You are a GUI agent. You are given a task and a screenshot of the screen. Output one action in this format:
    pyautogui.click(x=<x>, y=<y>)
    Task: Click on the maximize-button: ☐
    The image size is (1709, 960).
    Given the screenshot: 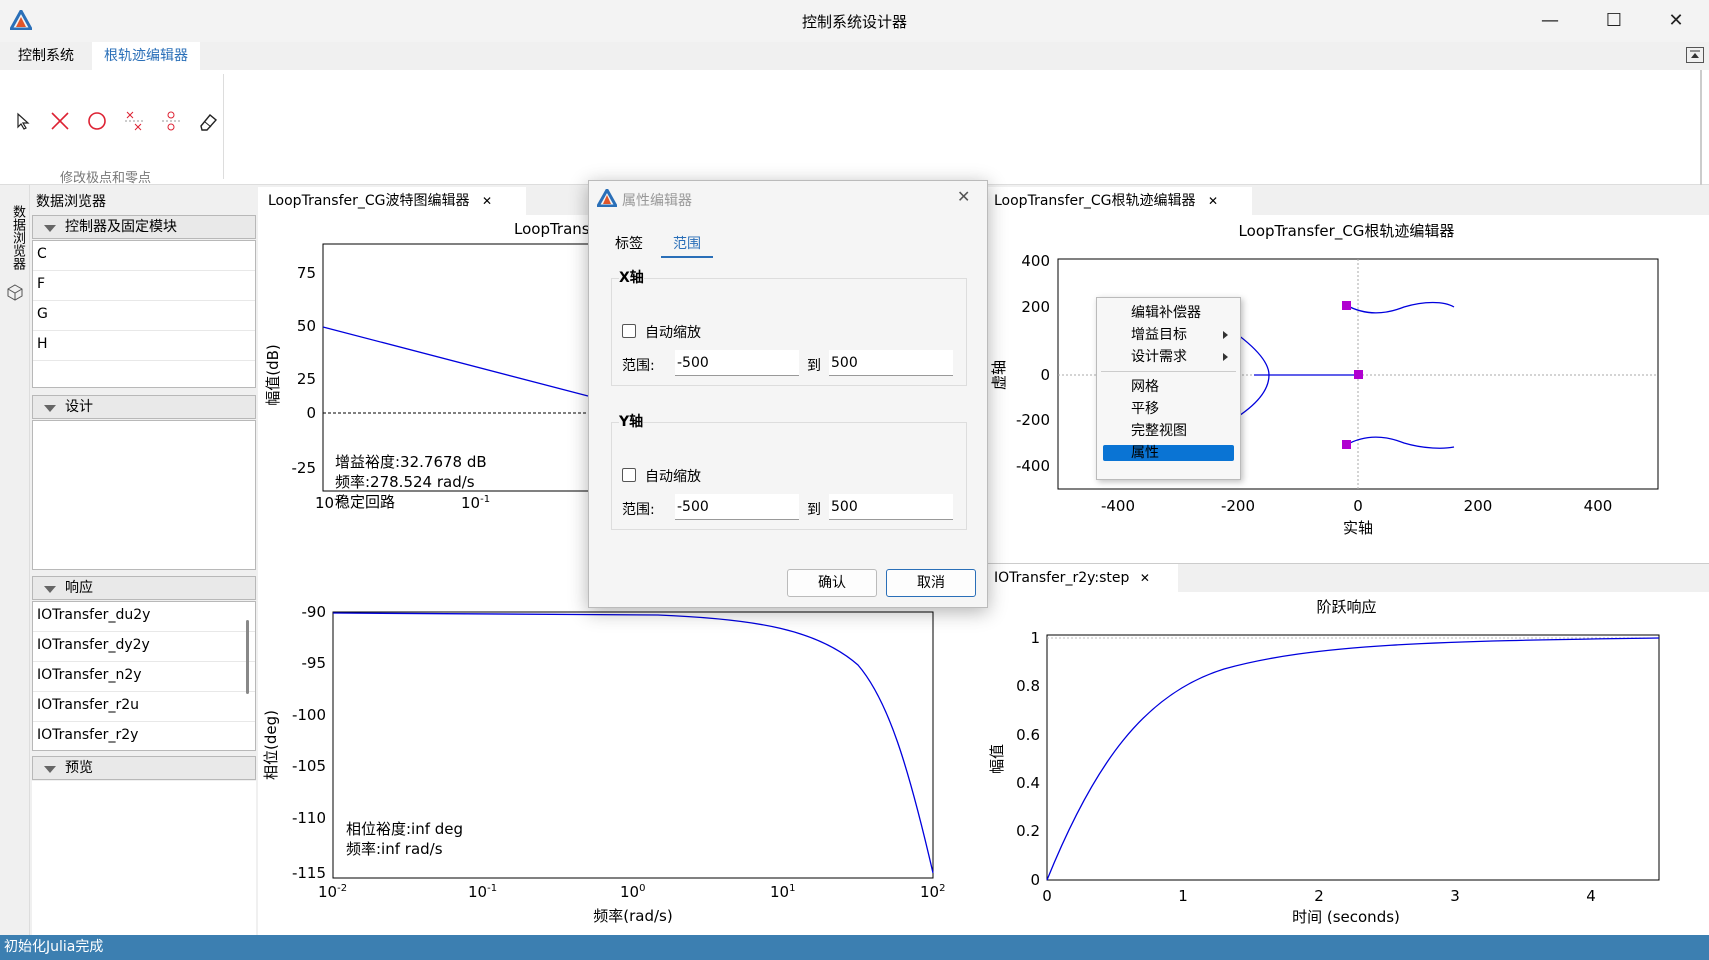 What is the action you would take?
    pyautogui.click(x=1614, y=21)
    